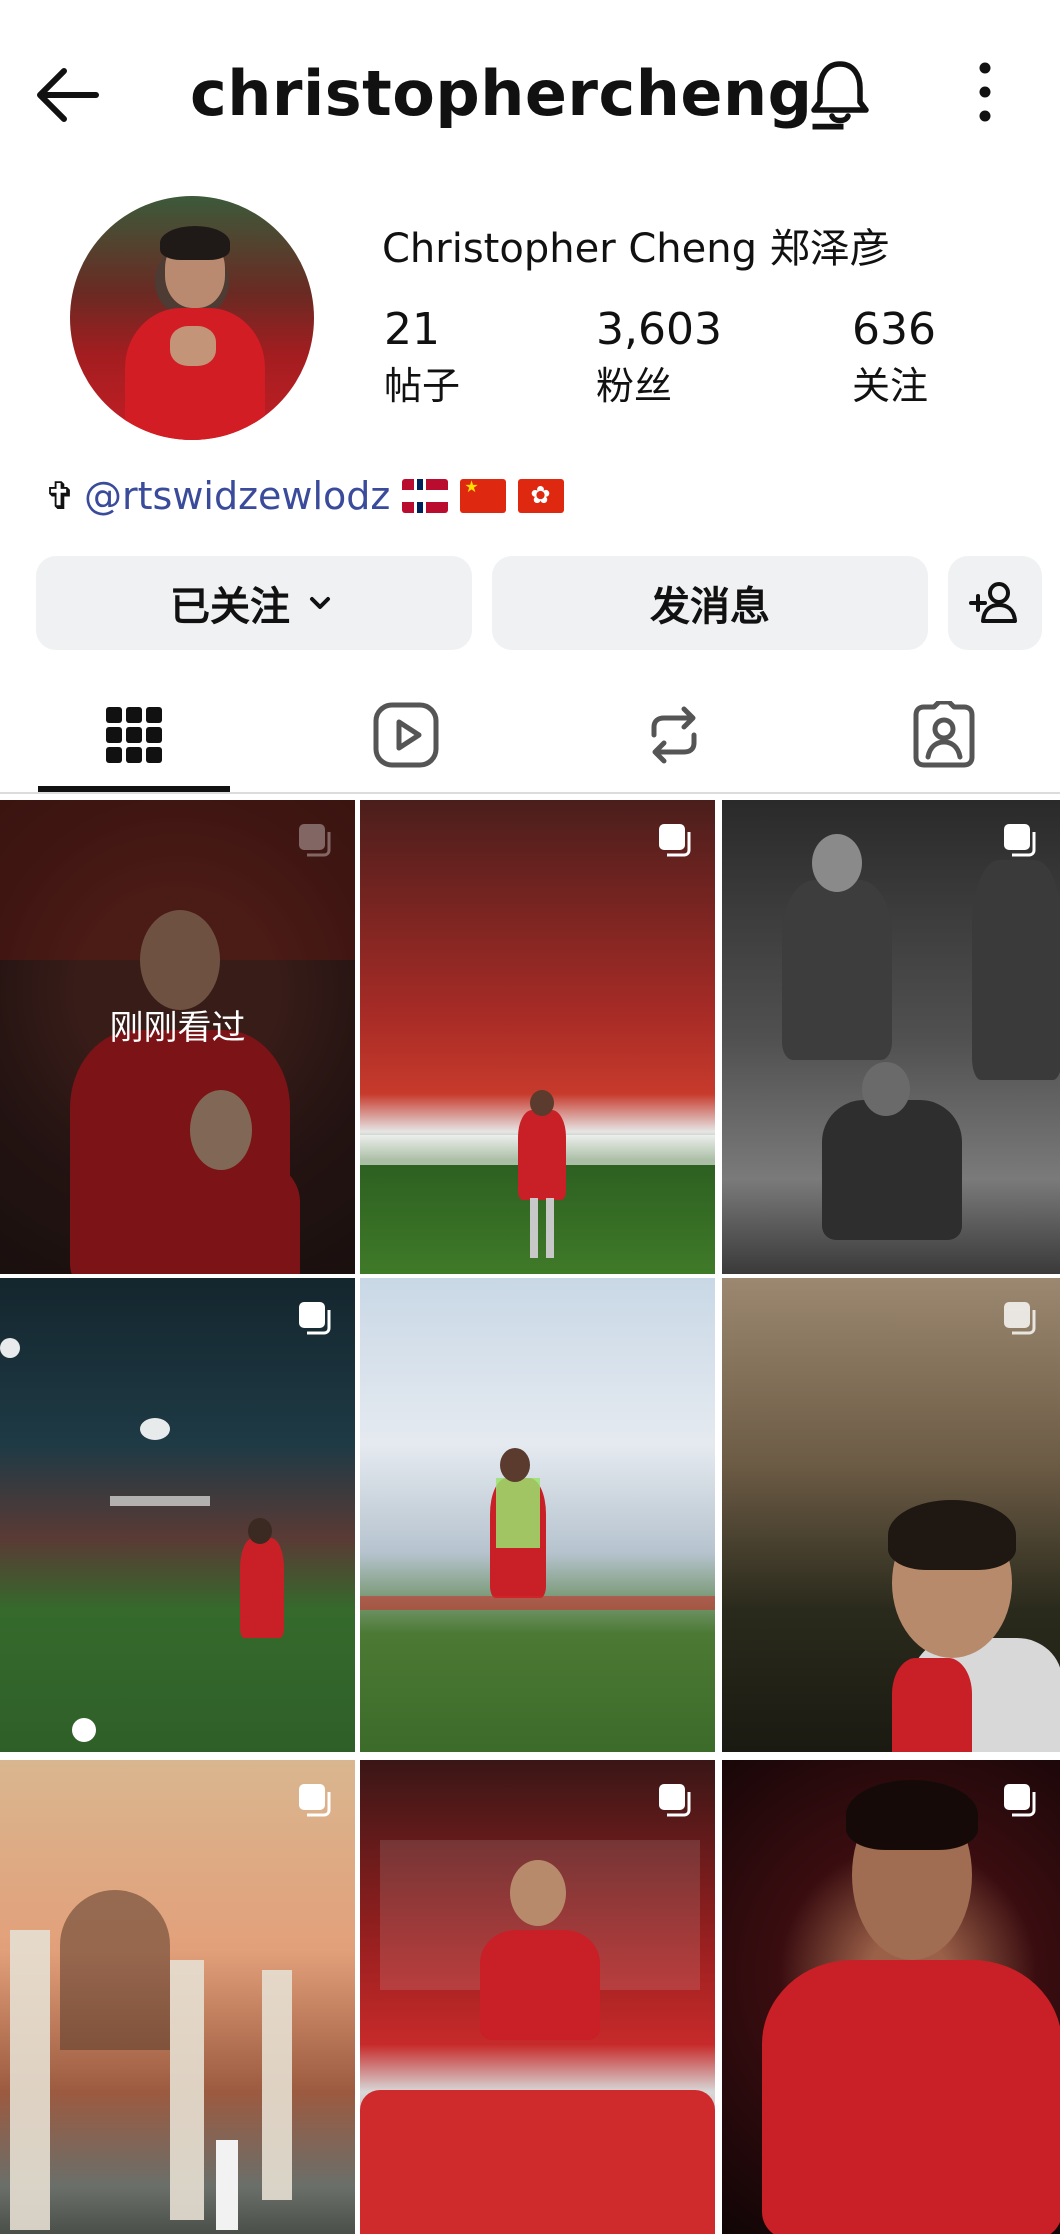 Image resolution: width=1060 pixels, height=2236 pixels. Describe the element at coordinates (530, 793) in the screenshot. I see `divider` at that location.